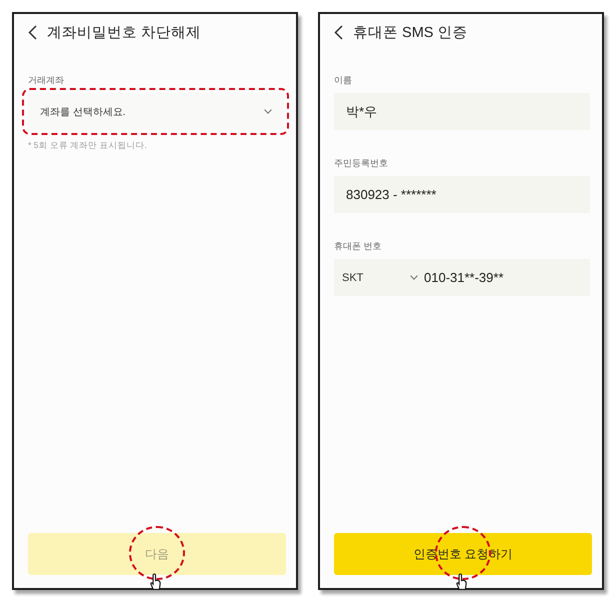  What do you see at coordinates (461, 277) in the screenshot?
I see `phone-number-field: 010-31**-39**` at bounding box center [461, 277].